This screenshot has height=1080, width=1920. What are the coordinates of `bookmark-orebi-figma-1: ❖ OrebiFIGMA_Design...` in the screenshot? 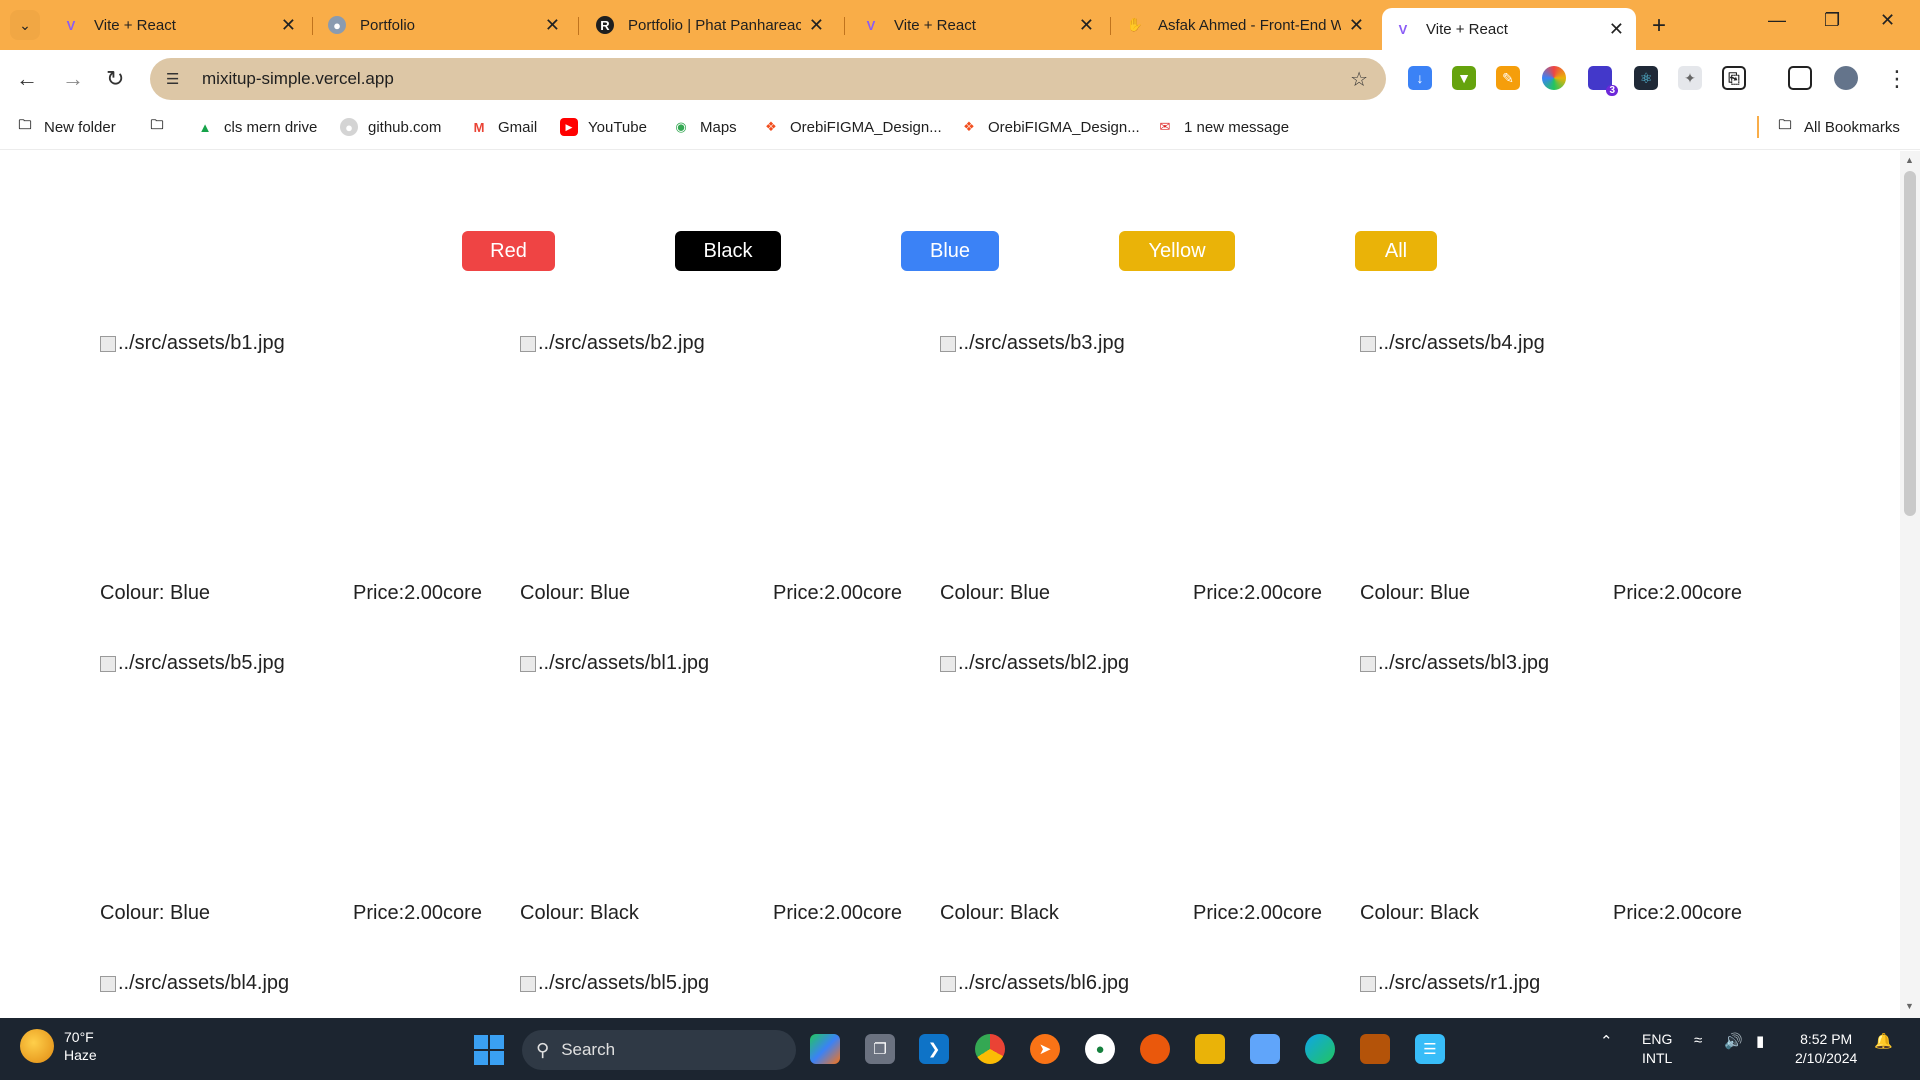 It's located at (852, 127).